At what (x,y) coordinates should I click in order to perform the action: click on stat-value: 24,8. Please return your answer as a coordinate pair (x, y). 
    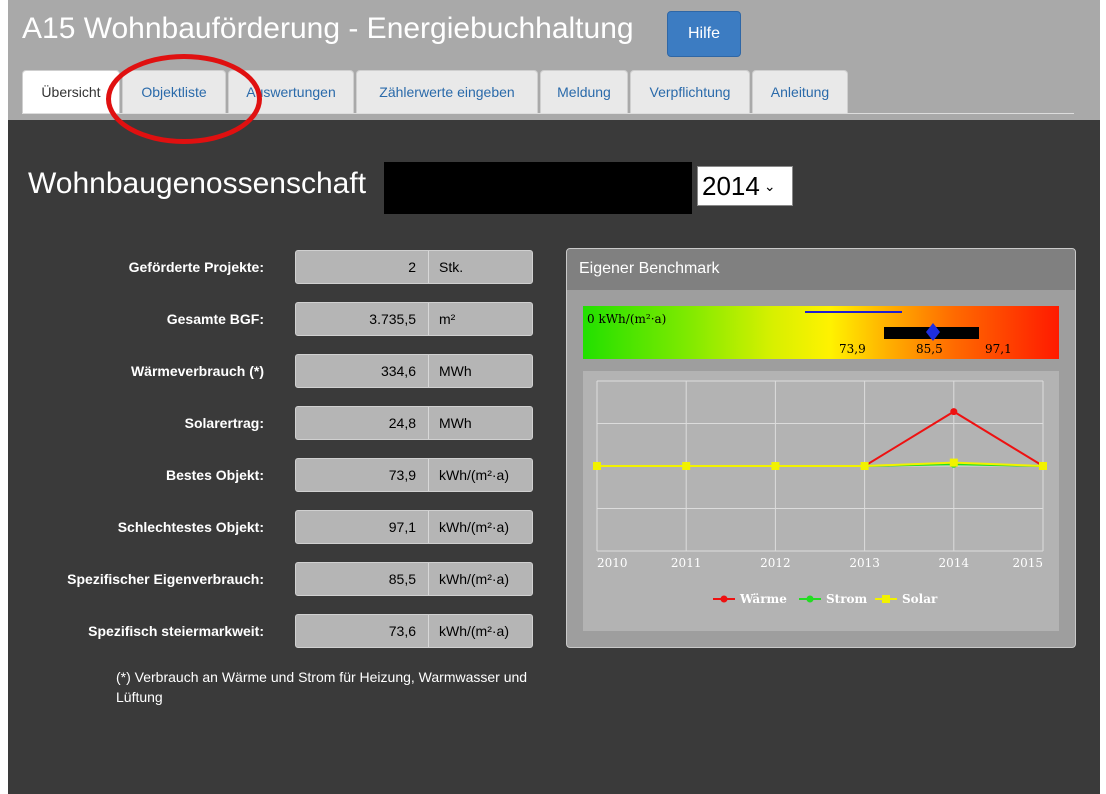
    Looking at the image, I should click on (402, 423).